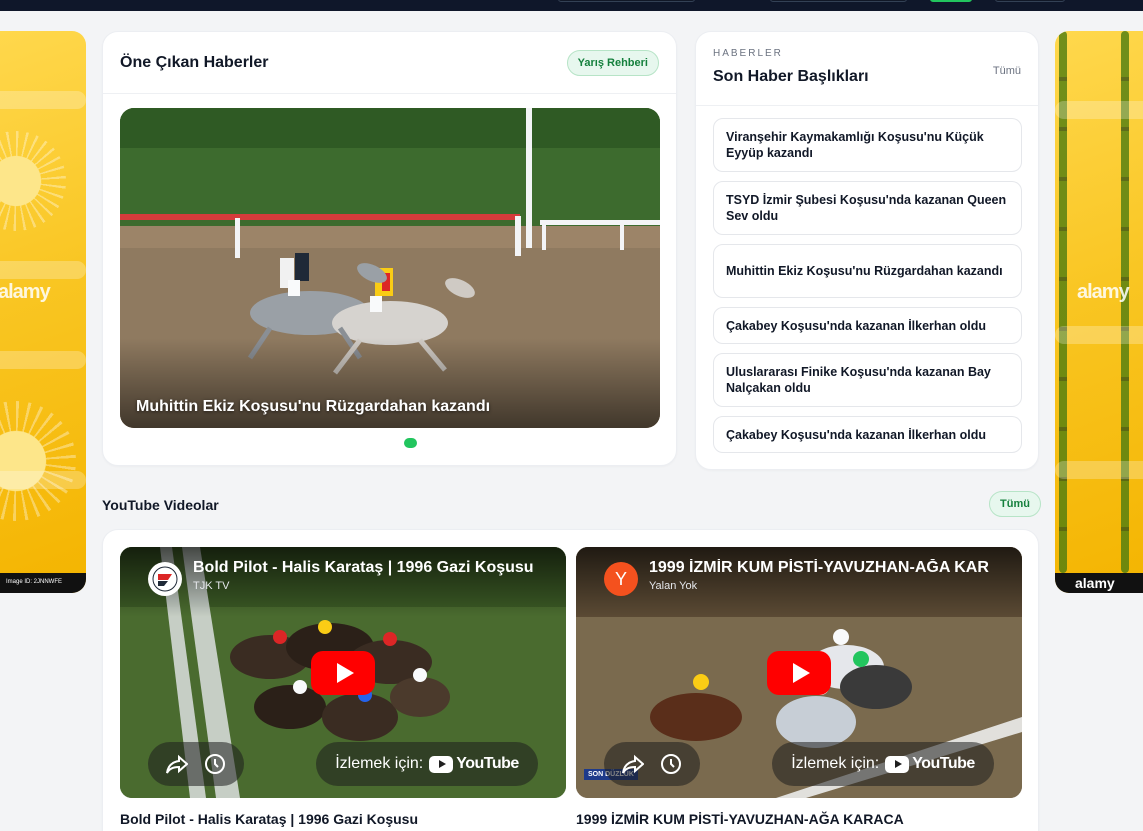 This screenshot has height=831, width=1143. Describe the element at coordinates (160, 505) in the screenshot. I see `videos-section-title: YouTube Videolar` at that location.